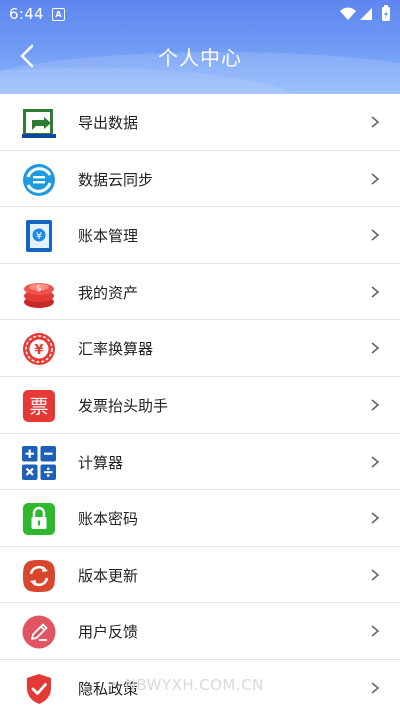 The image size is (400, 717). What do you see at coordinates (386, 13) in the screenshot?
I see `battery-icon` at bounding box center [386, 13].